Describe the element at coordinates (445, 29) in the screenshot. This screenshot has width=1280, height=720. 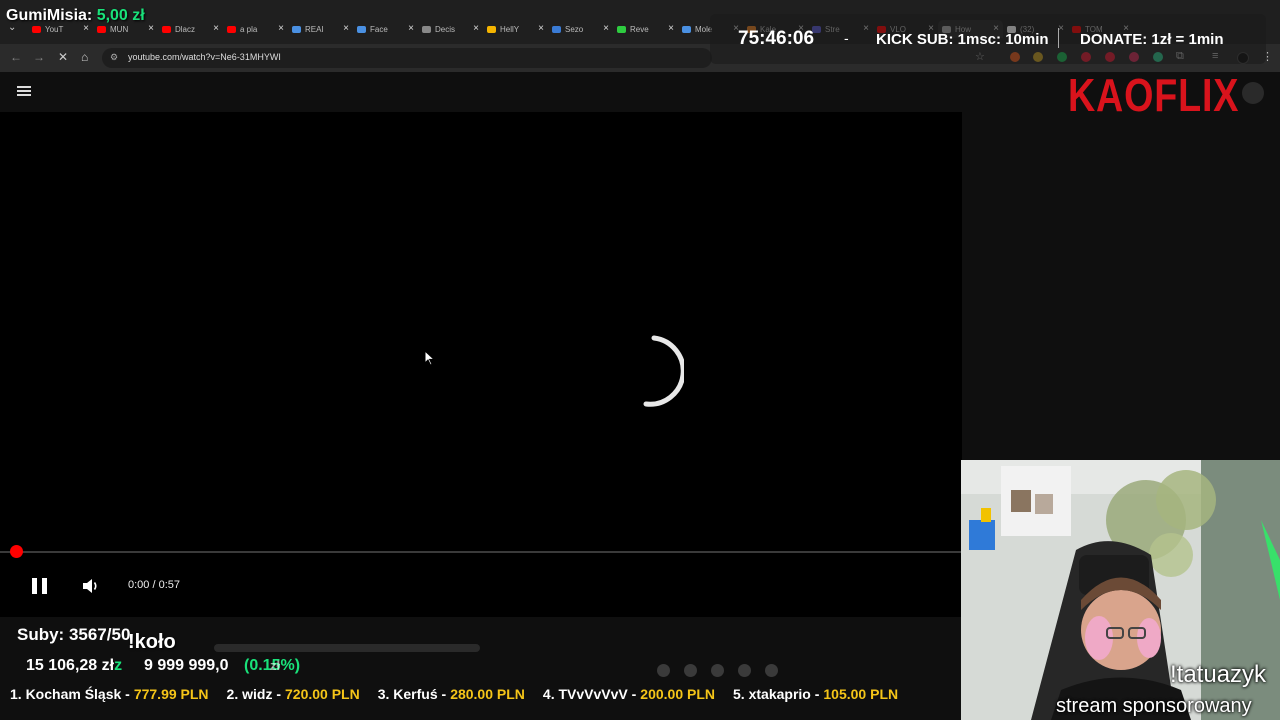
I see `tab-label: Decis` at that location.